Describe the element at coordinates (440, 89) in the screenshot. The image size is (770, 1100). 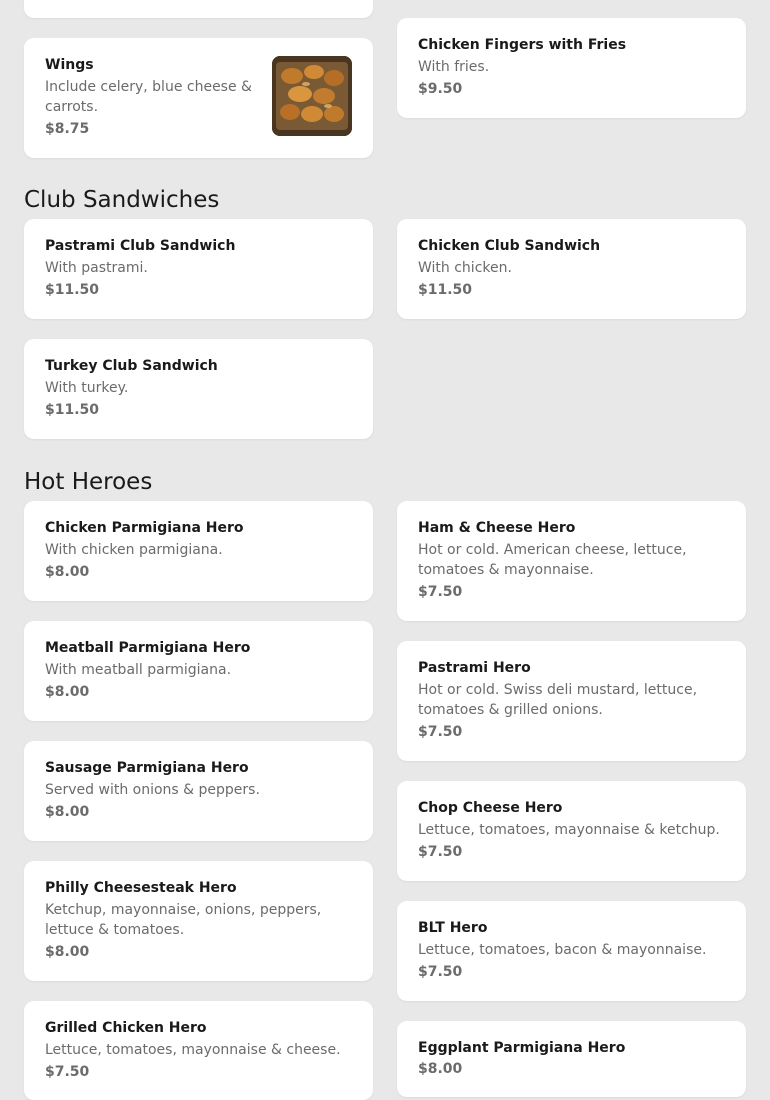
I see `item-price: $9.50` at that location.